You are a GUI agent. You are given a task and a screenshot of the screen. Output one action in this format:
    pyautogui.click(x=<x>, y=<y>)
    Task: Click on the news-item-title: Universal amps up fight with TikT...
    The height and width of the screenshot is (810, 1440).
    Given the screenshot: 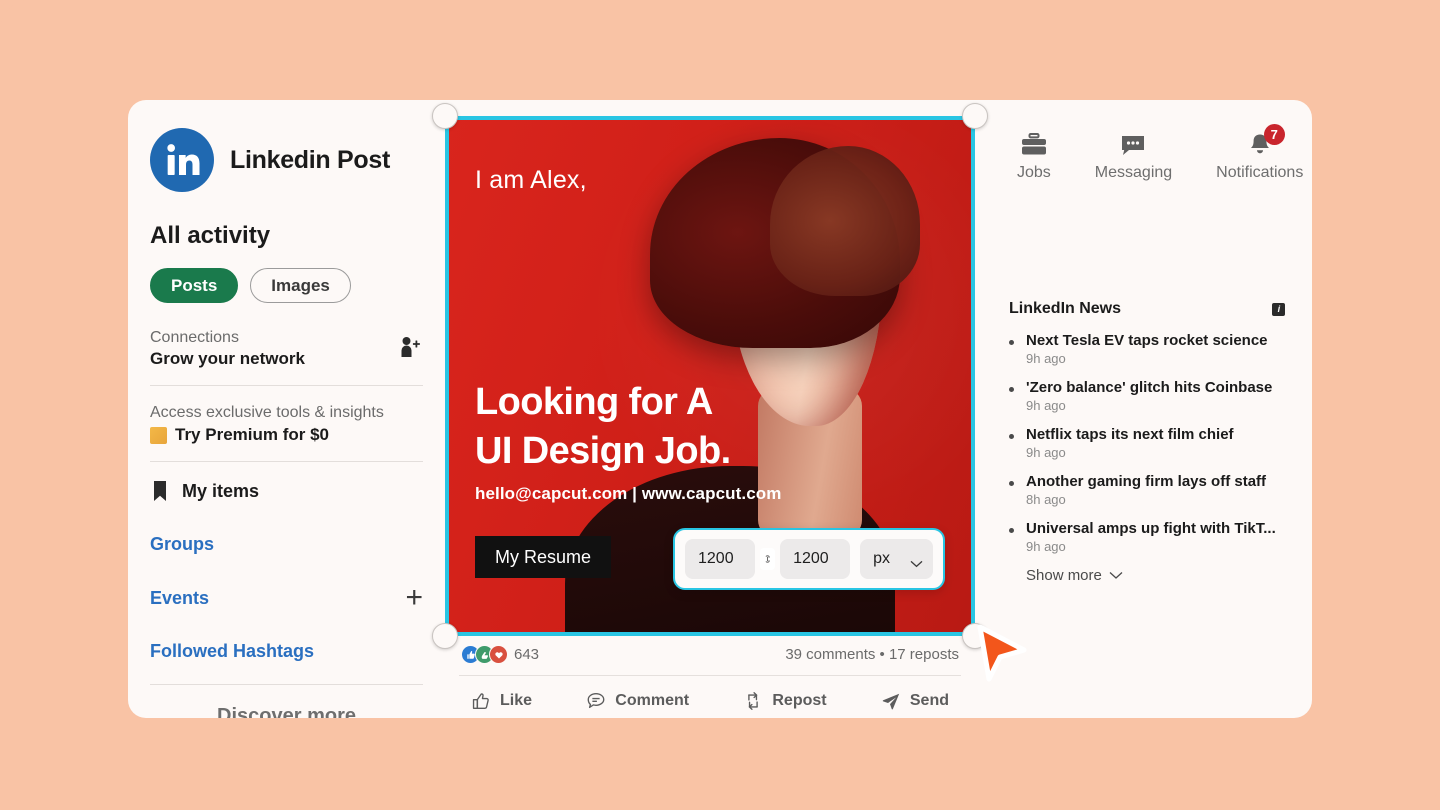 What is the action you would take?
    pyautogui.click(x=1151, y=528)
    